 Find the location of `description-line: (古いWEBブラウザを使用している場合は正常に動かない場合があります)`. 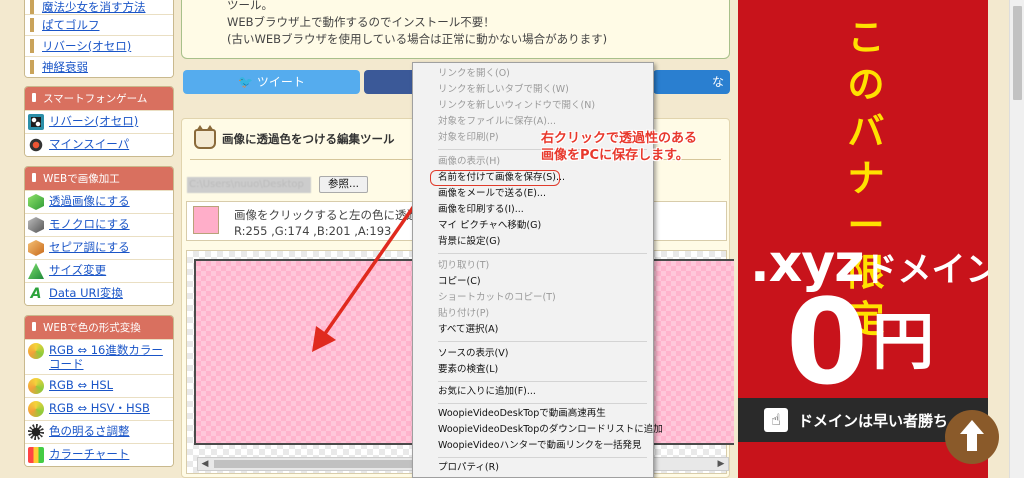

description-line: (古いWEBブラウザを使用している場合は正常に動かない場合があります) is located at coordinates (417, 39).